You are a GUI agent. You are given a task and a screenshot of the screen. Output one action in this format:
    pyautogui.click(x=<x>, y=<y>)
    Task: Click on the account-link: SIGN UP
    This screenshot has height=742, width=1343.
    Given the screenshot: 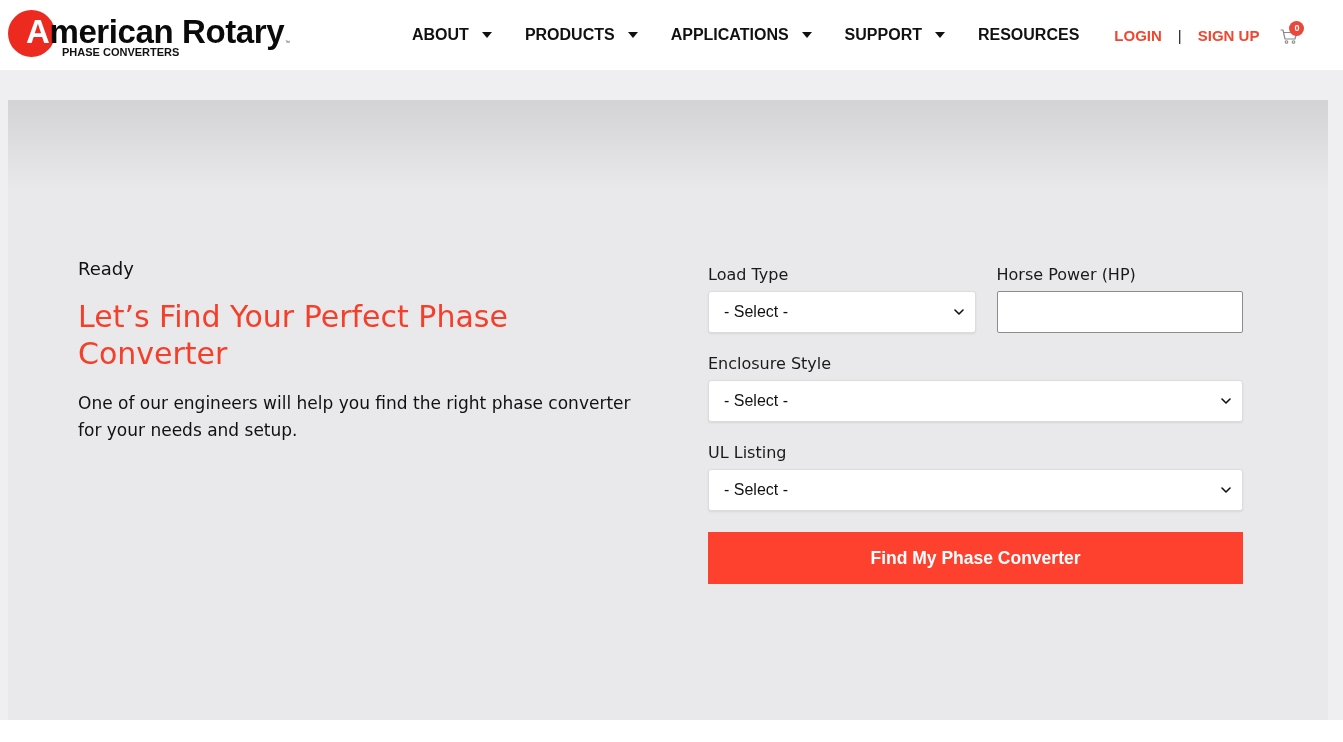 What is the action you would take?
    pyautogui.click(x=1228, y=35)
    